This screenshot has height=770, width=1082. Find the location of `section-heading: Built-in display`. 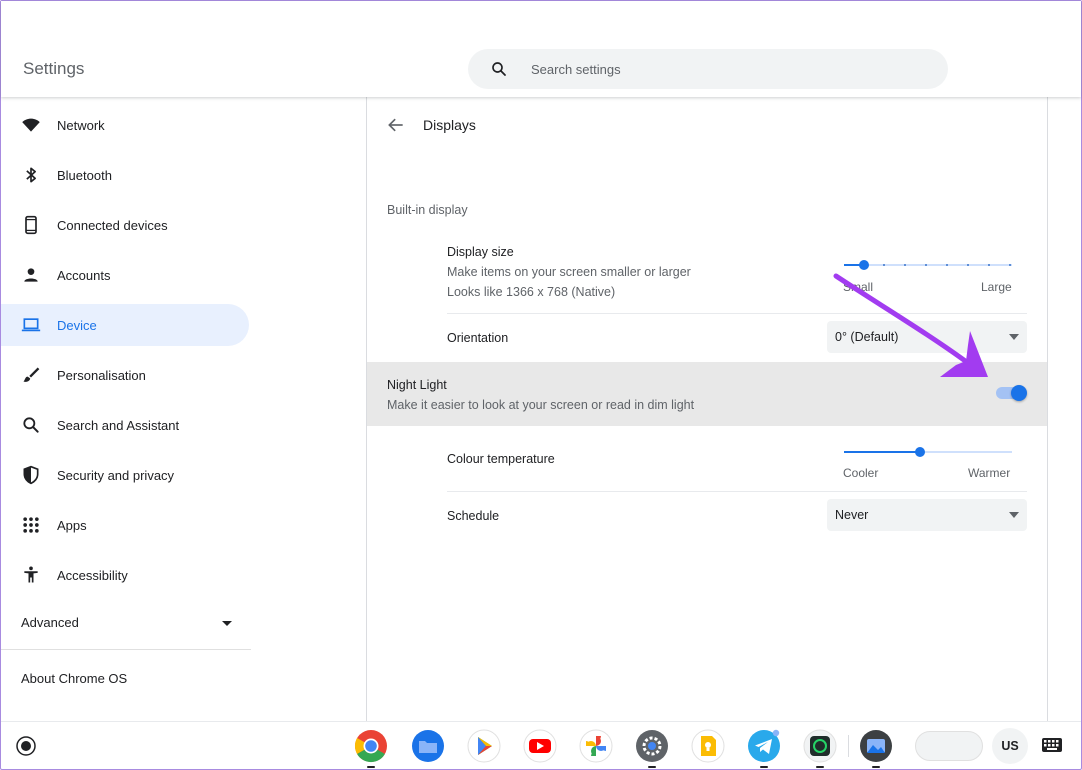

section-heading: Built-in display is located at coordinates (427, 210).